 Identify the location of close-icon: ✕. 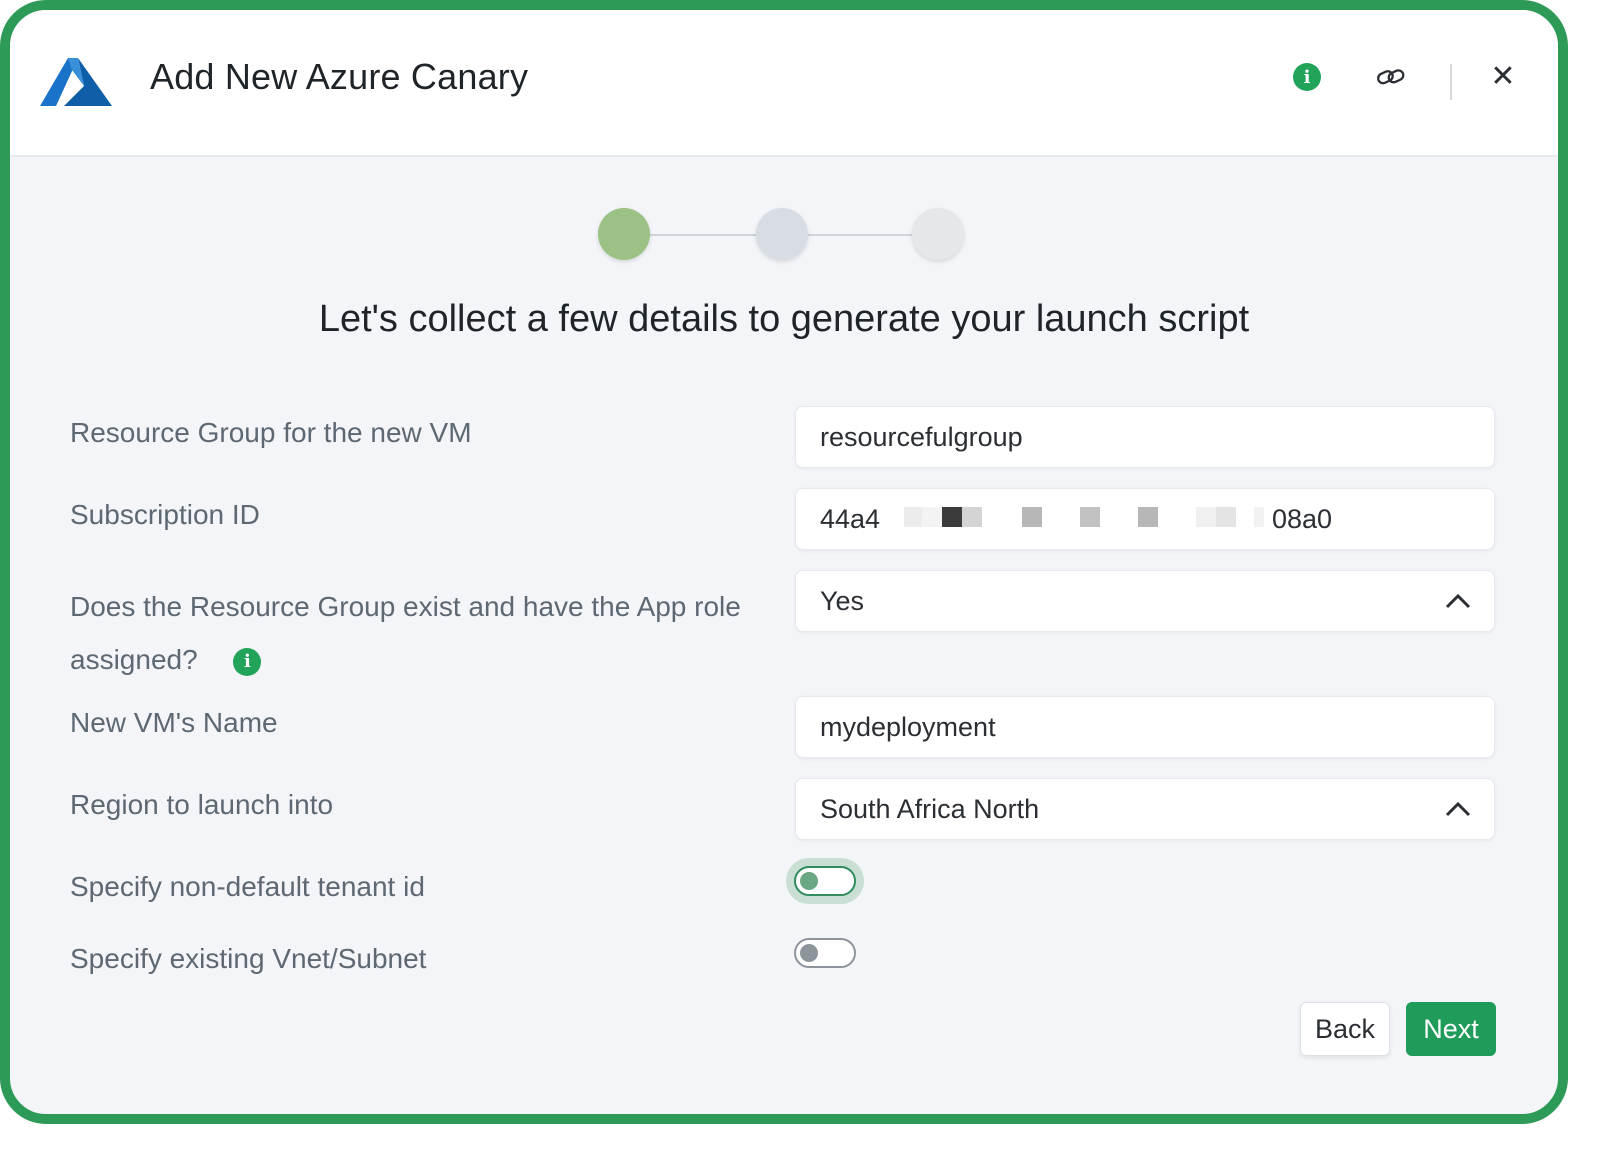
(1503, 77).